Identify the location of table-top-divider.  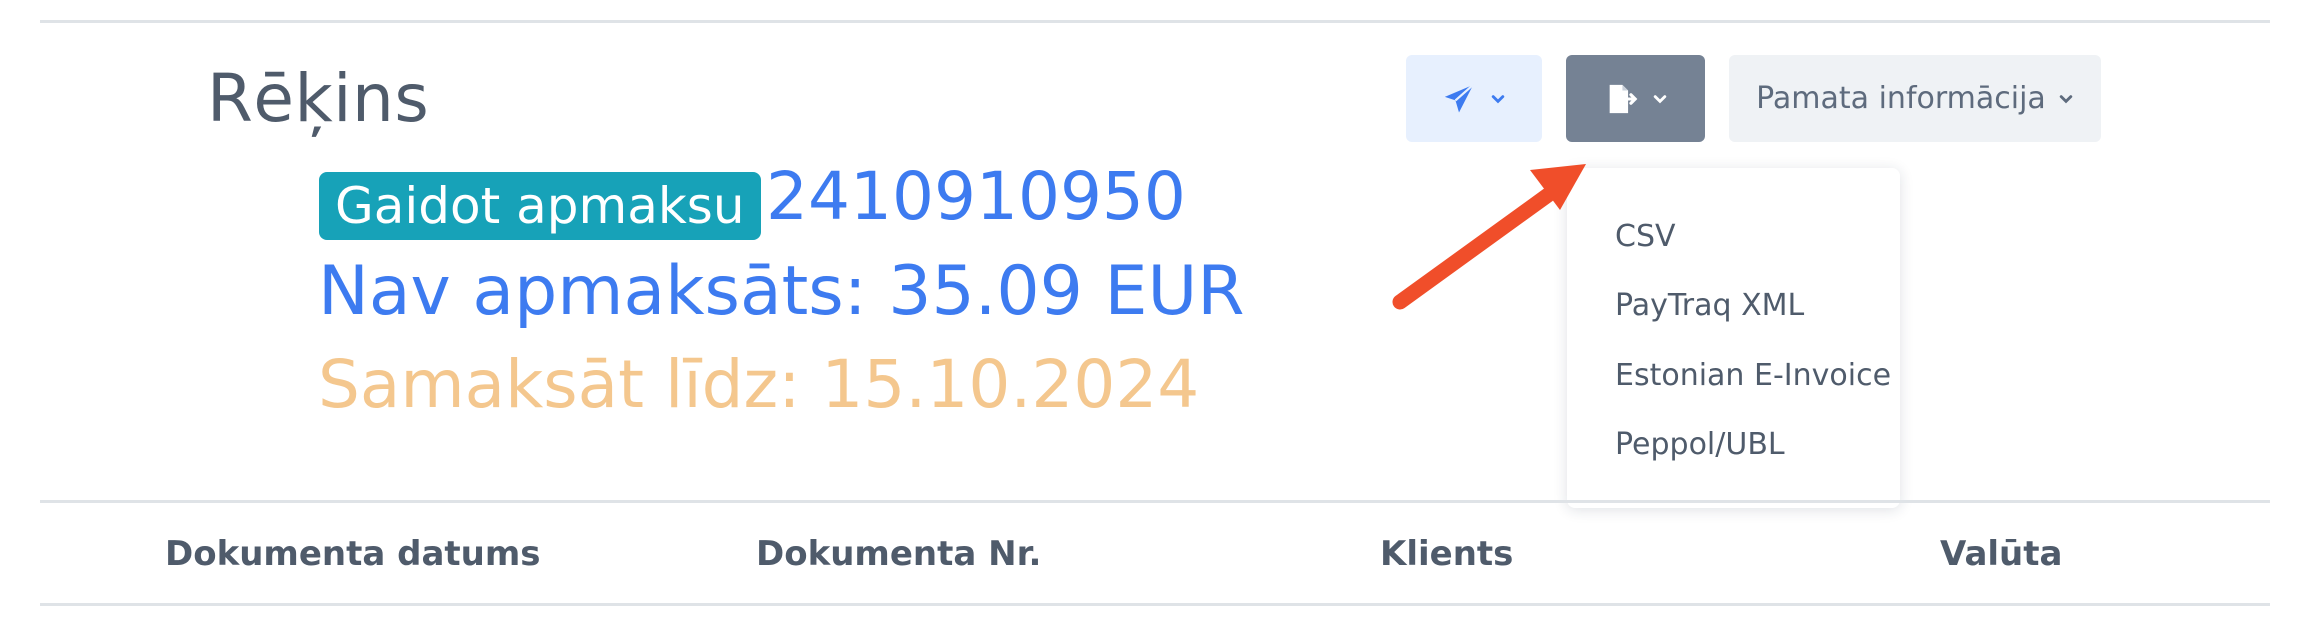
(1155, 501).